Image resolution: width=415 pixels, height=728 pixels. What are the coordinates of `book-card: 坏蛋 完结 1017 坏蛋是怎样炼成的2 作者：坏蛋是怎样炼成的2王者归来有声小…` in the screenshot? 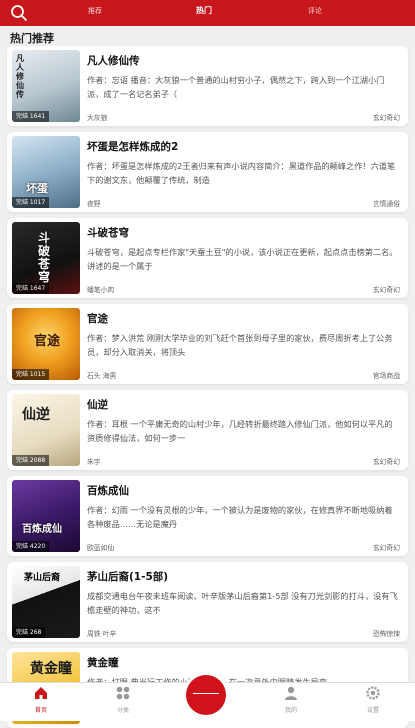 It's located at (207, 172).